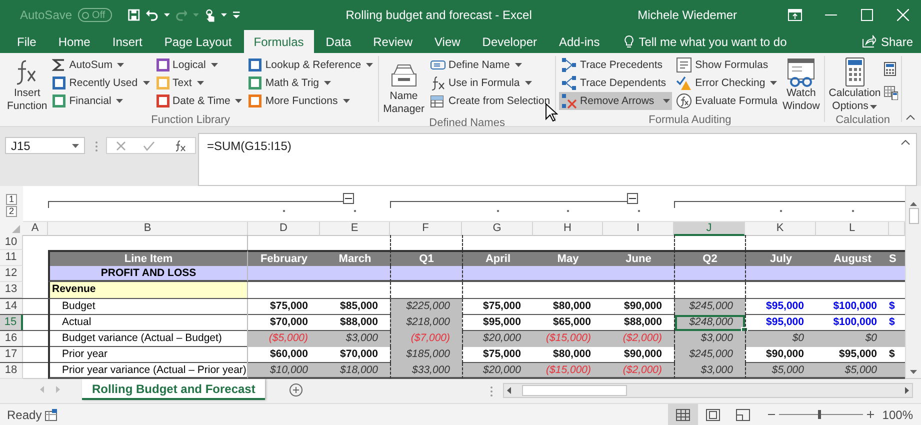  I want to click on ribbon-button: More Functions, so click(311, 101).